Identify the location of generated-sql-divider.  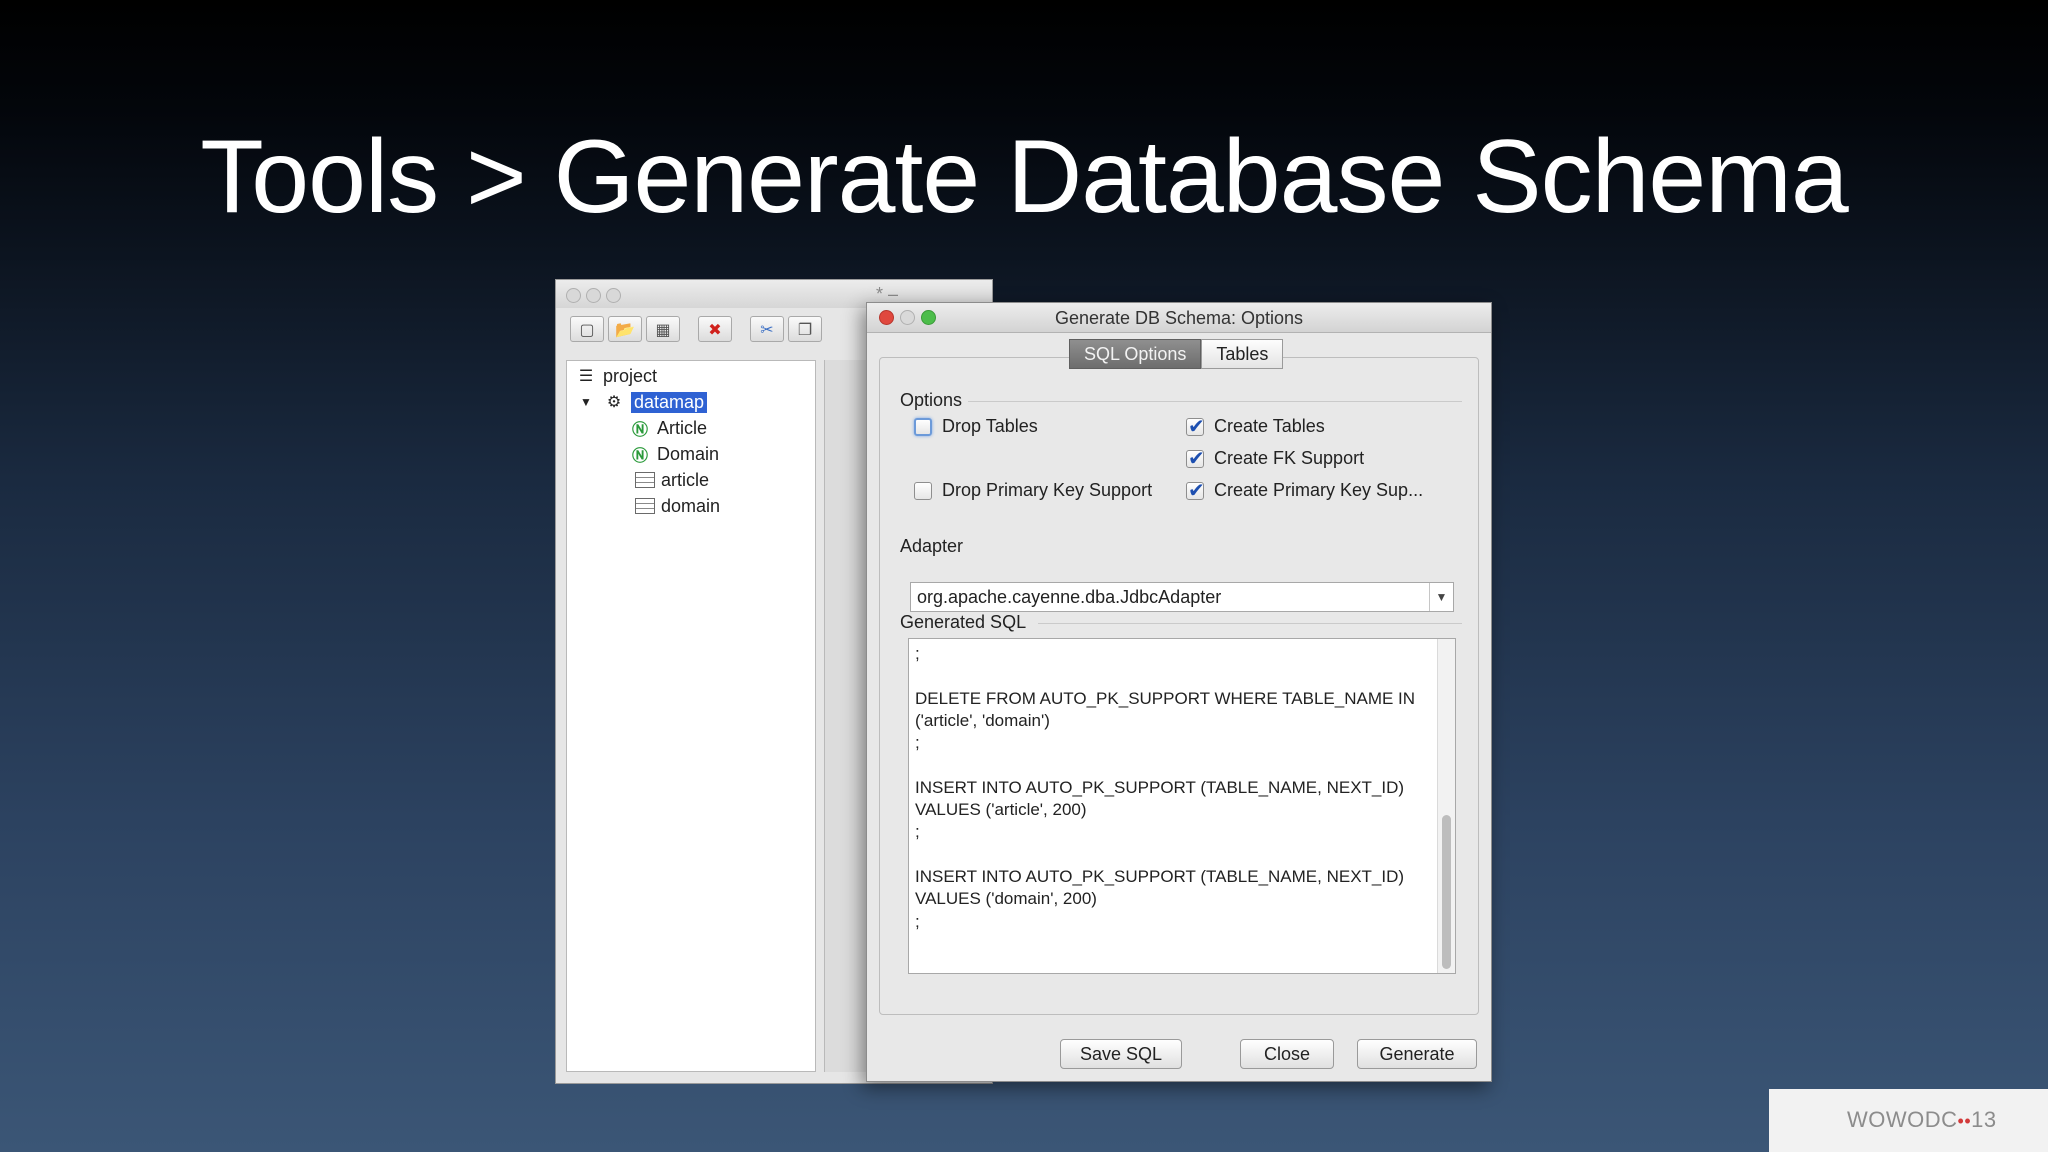
(1250, 623).